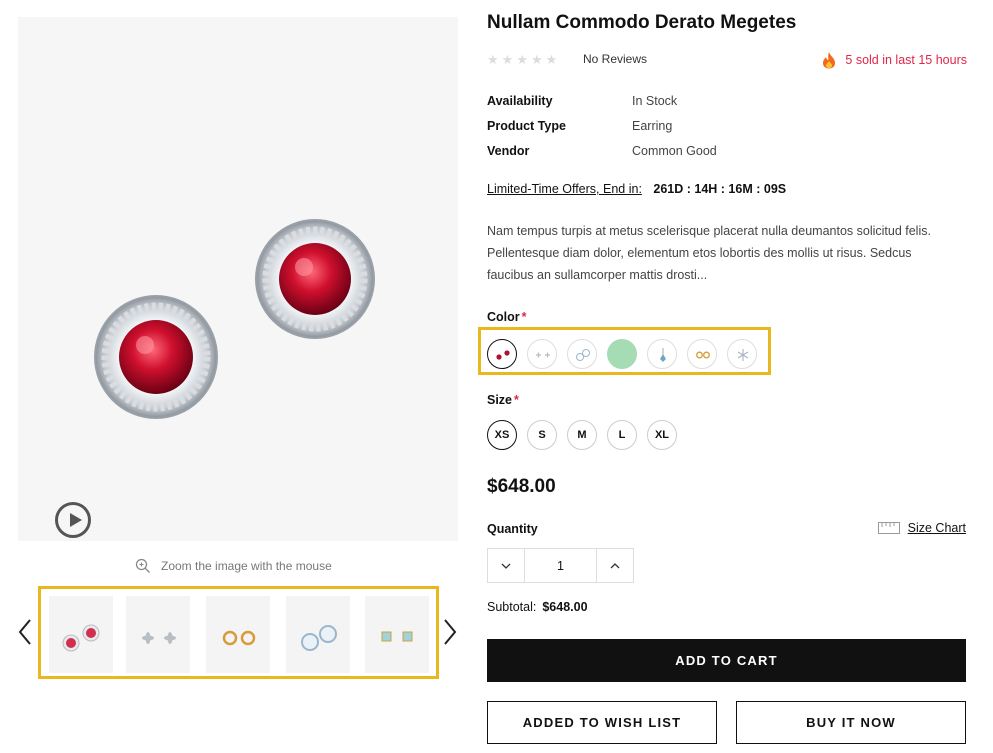 This screenshot has width=993, height=753. I want to click on next-thumbnail-arrow-icon, so click(450, 632).